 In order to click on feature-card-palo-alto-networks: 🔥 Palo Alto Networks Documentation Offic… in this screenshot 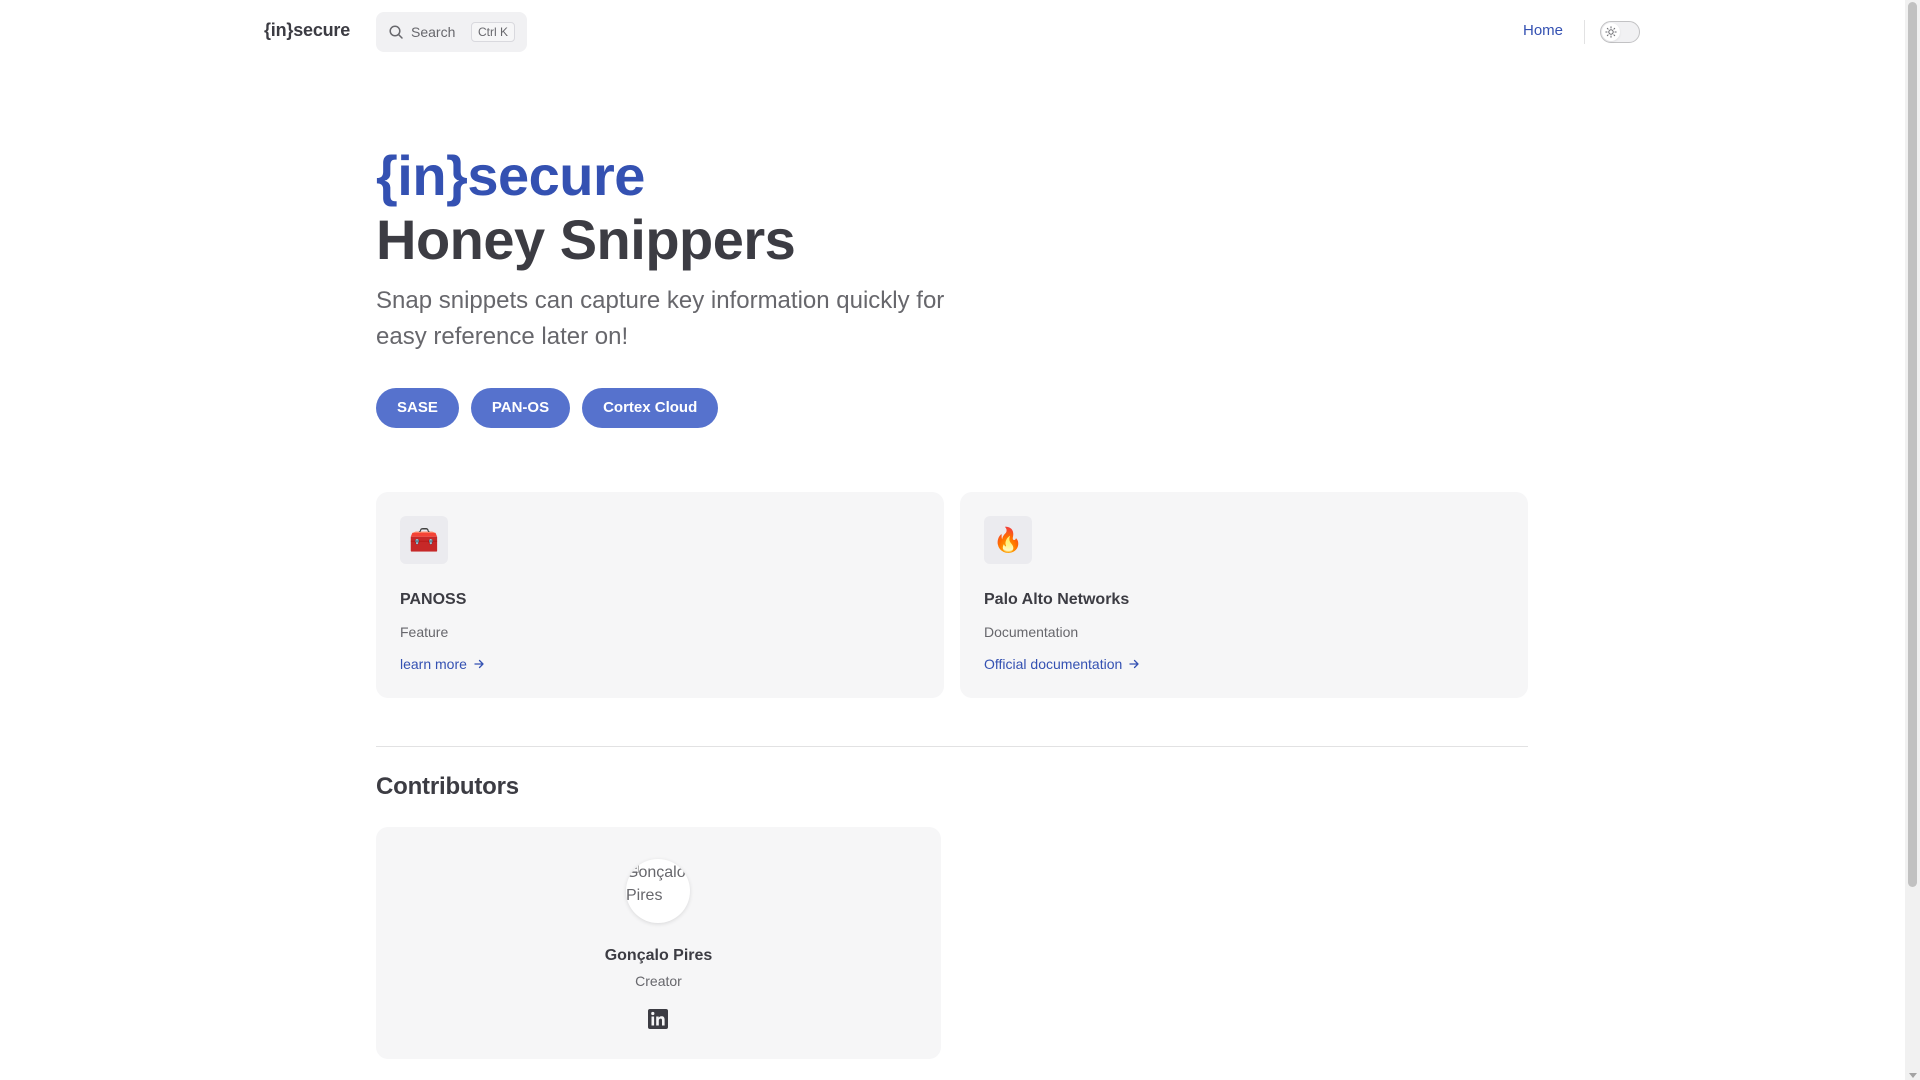, I will do `click(1244, 595)`.